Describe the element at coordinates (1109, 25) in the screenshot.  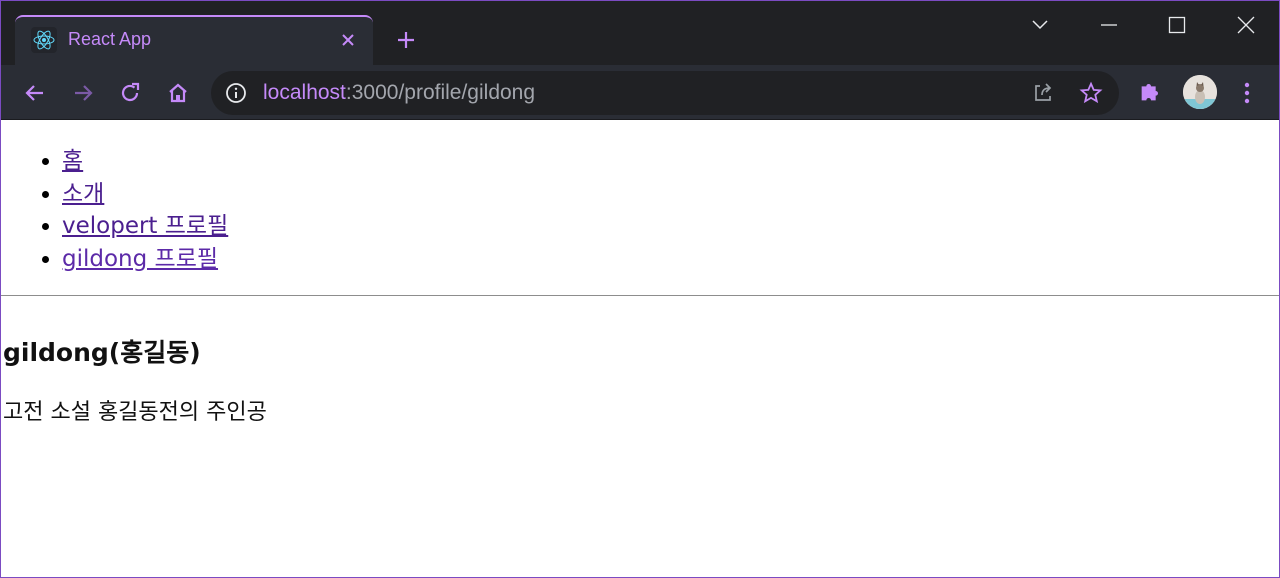
I see `minimize-icon` at that location.